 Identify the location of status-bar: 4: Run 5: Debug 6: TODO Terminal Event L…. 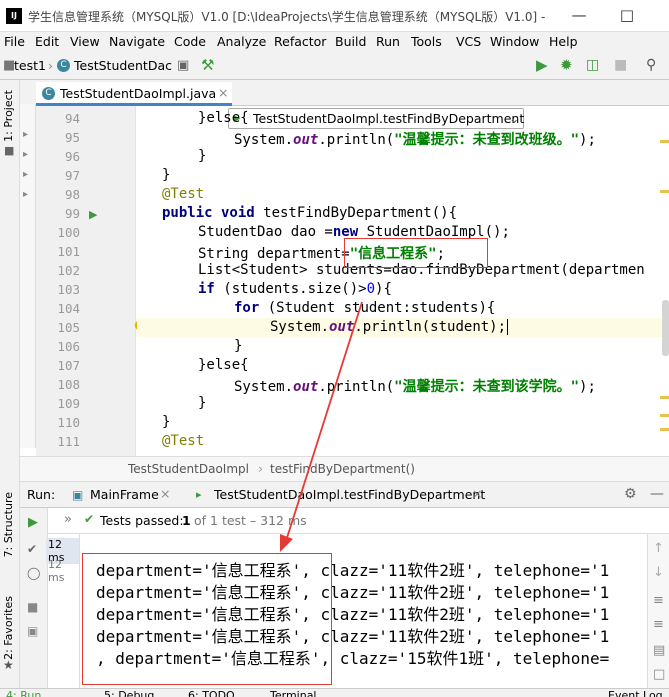
(334, 692).